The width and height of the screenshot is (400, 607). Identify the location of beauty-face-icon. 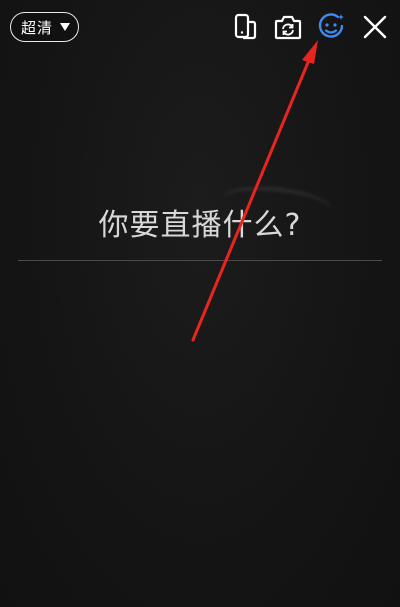
(331, 27).